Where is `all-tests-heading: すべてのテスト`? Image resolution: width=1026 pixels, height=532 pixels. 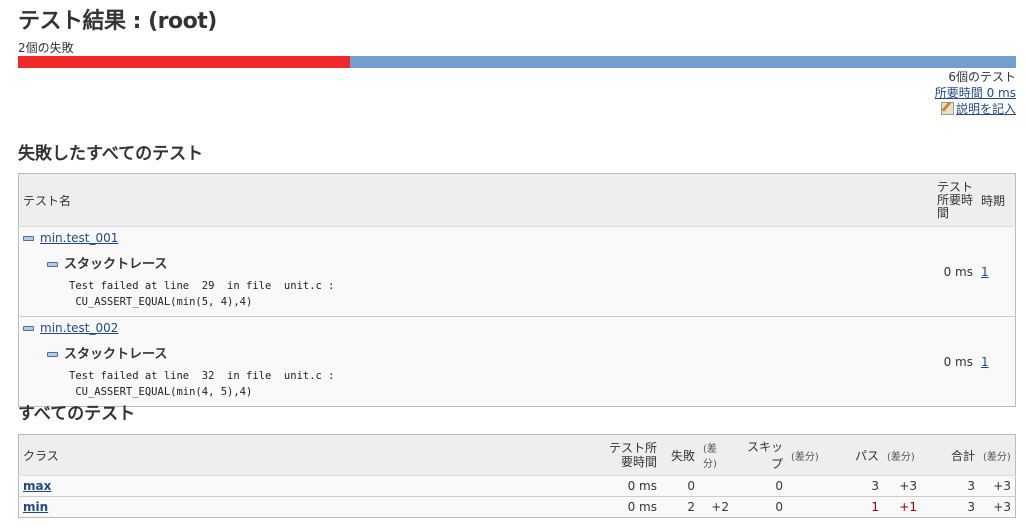
all-tests-heading: すべてのテスト is located at coordinates (77, 414).